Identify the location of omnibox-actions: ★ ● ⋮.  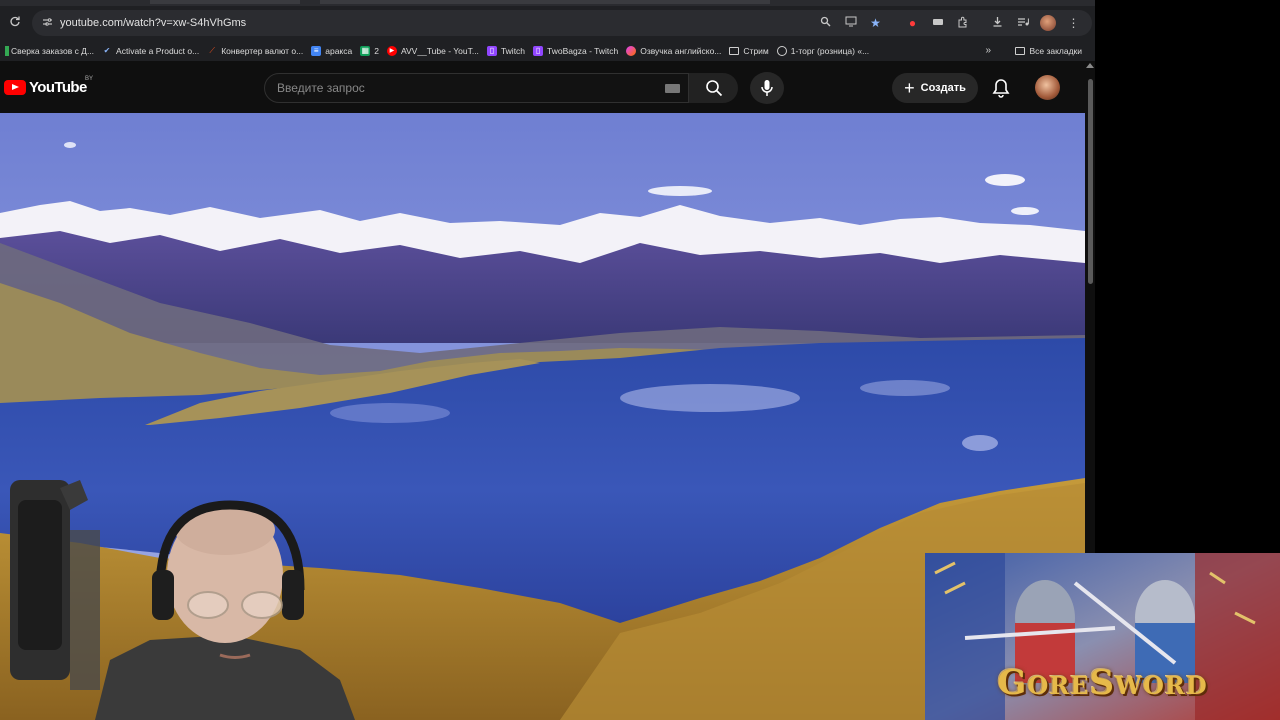
(949, 23).